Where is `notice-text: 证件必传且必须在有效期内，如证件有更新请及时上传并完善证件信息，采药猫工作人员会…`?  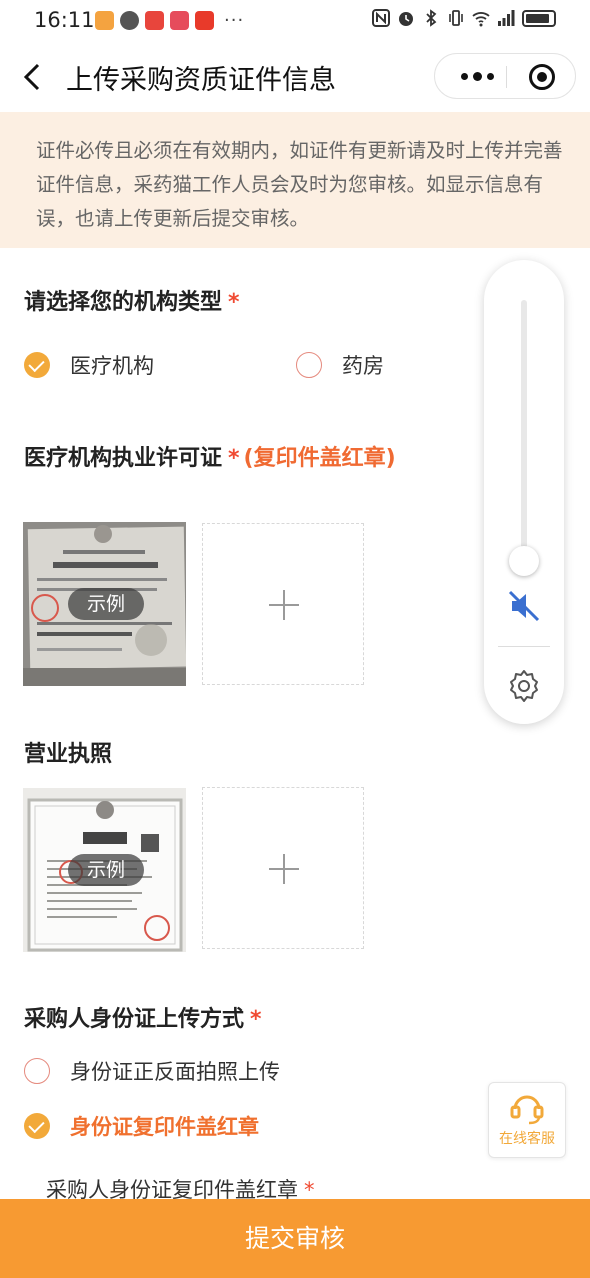
notice-text: 证件必传且必须在有效期内，如证件有更新请及时上传并完善证件信息，采药猫工作人员会… is located at coordinates (299, 184).